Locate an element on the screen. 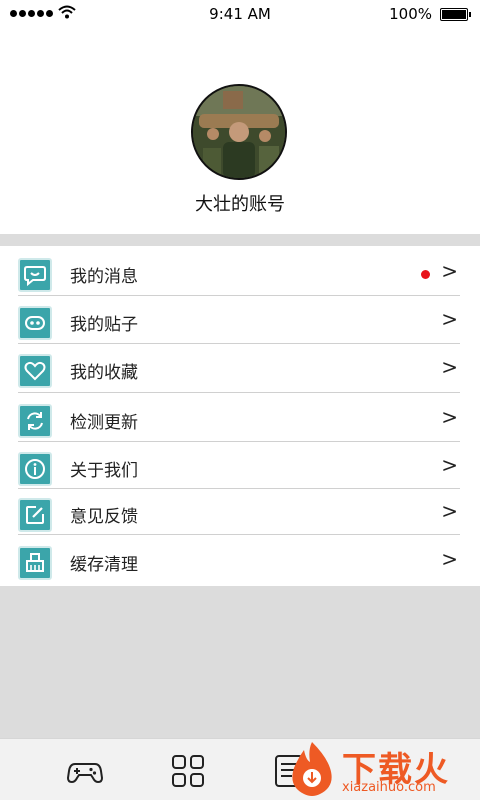 The image size is (480, 800). unread-dot is located at coordinates (425, 274).